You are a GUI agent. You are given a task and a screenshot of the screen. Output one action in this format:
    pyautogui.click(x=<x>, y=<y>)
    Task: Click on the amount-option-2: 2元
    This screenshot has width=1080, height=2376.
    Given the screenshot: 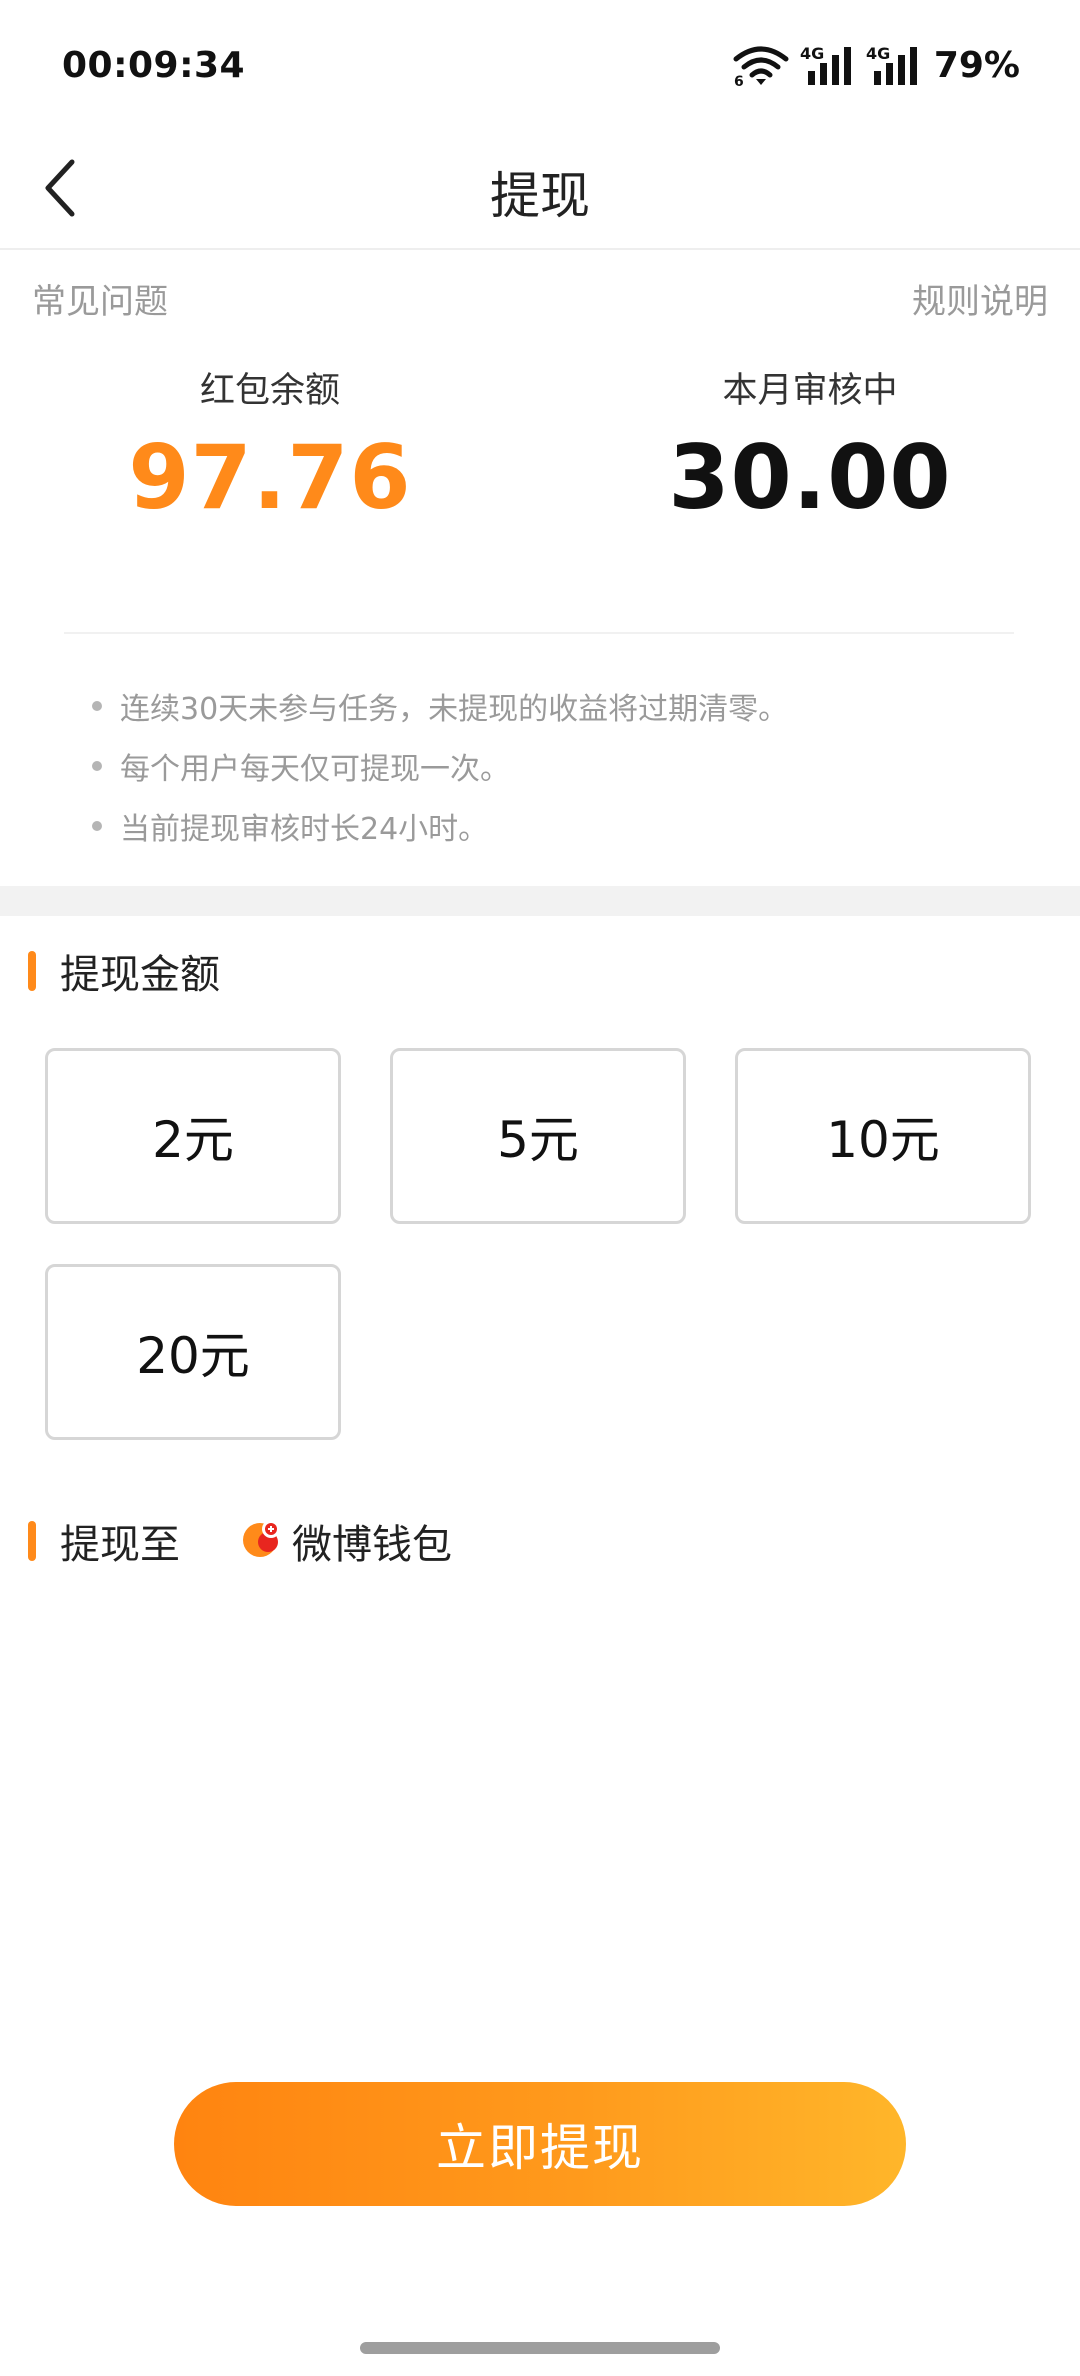 What is the action you would take?
    pyautogui.click(x=193, y=1136)
    